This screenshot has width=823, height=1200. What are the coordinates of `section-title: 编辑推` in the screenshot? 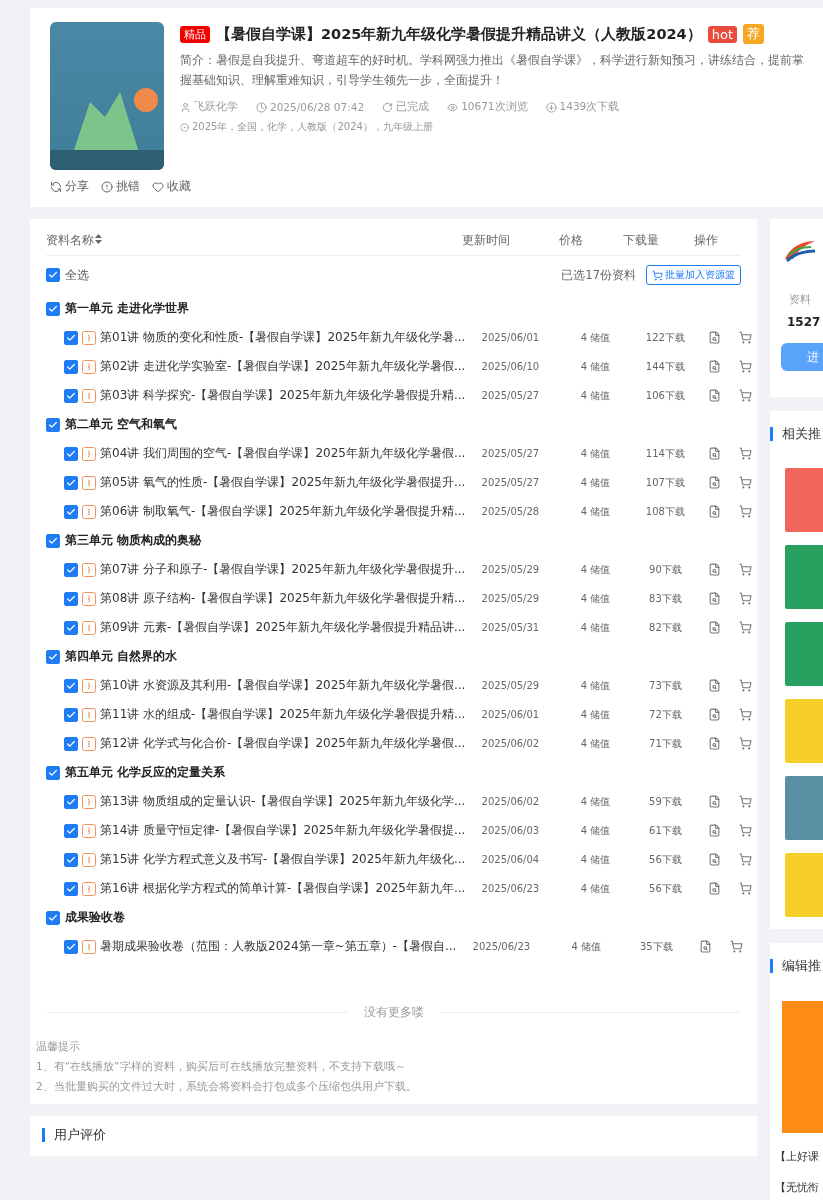 It's located at (796, 966).